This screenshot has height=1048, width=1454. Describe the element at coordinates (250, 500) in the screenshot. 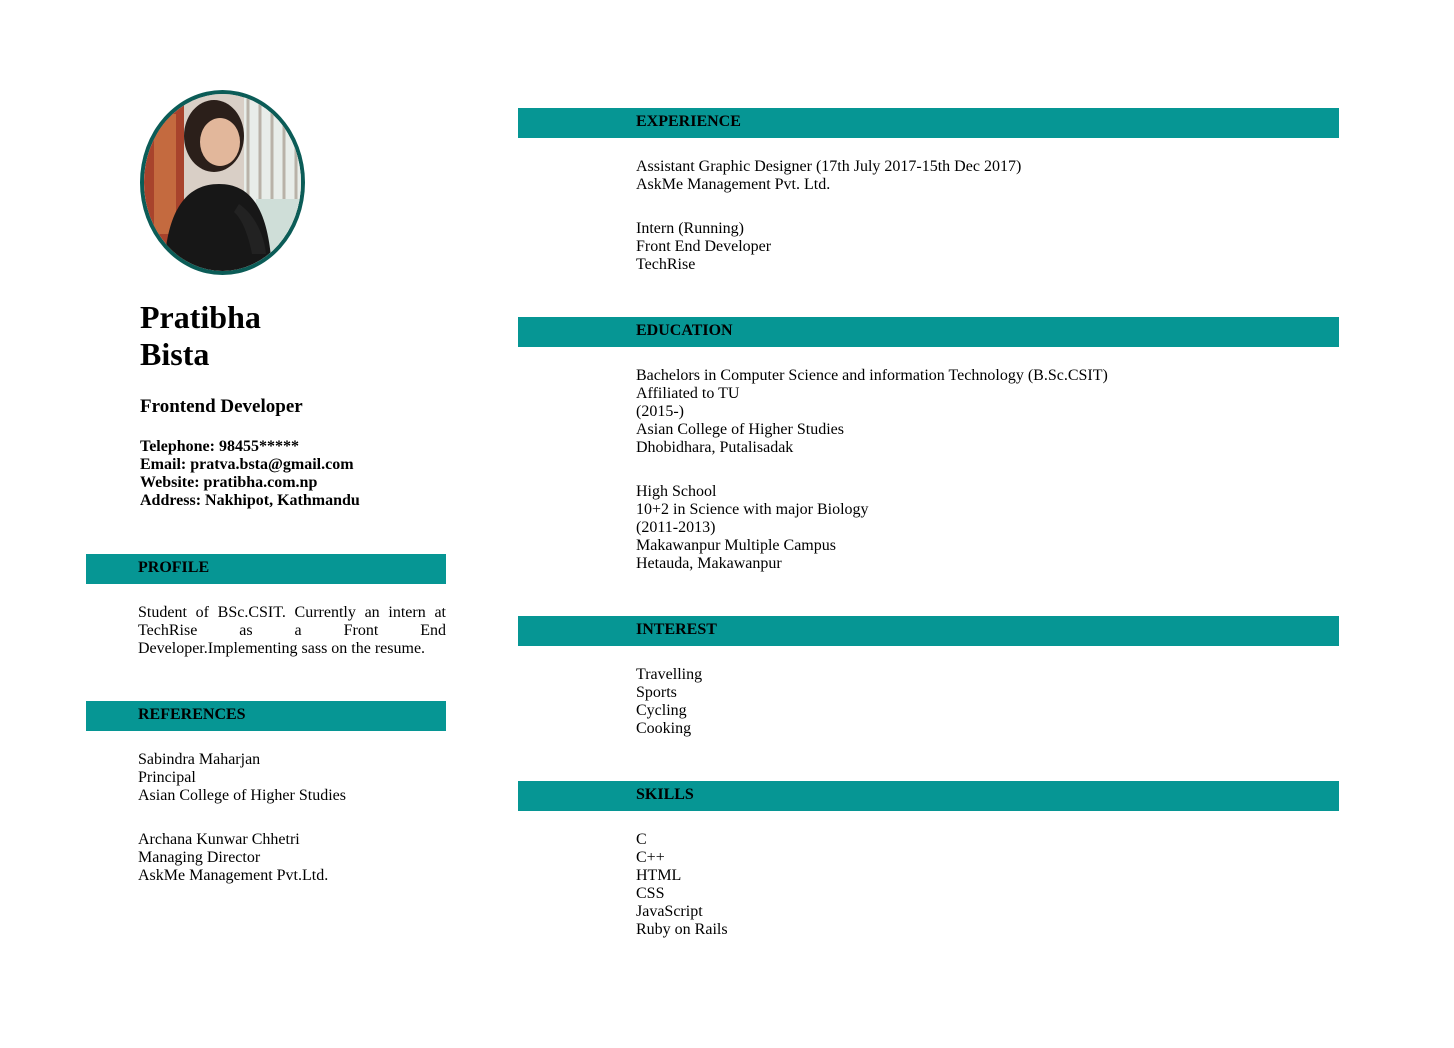

I see `contact-address: Address: Nakhipot, Kathmandu` at that location.